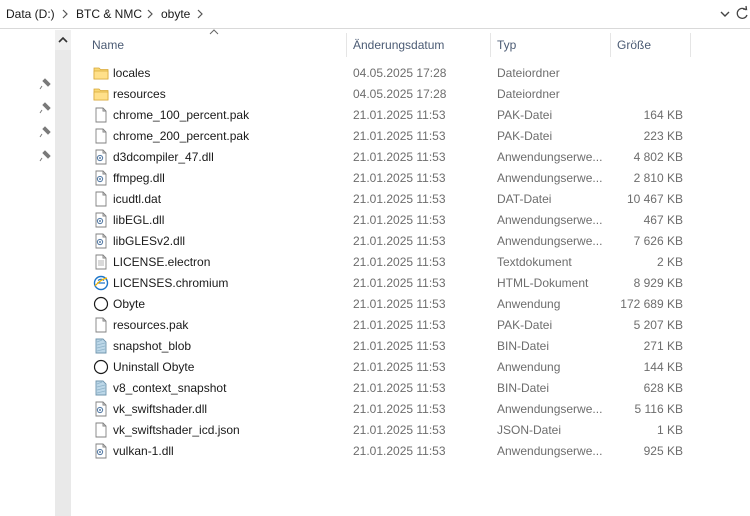 The width and height of the screenshot is (750, 516). Describe the element at coordinates (634, 45) in the screenshot. I see `column-header-size-label: Größe` at that location.